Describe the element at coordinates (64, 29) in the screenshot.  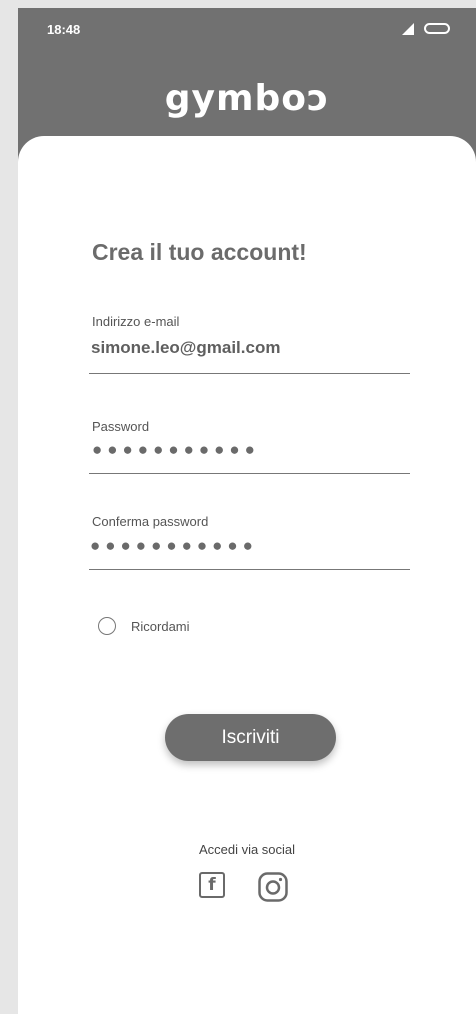
I see `status-time: 18:48` at that location.